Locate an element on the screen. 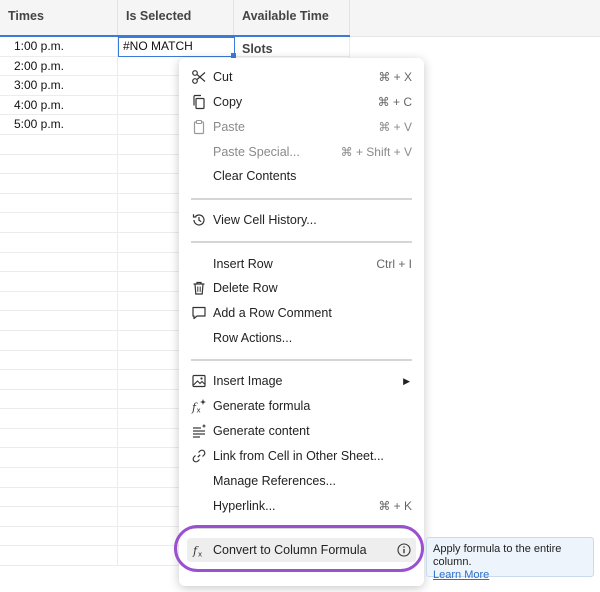 This screenshot has width=600, height=592. ai-text-icon is located at coordinates (199, 431).